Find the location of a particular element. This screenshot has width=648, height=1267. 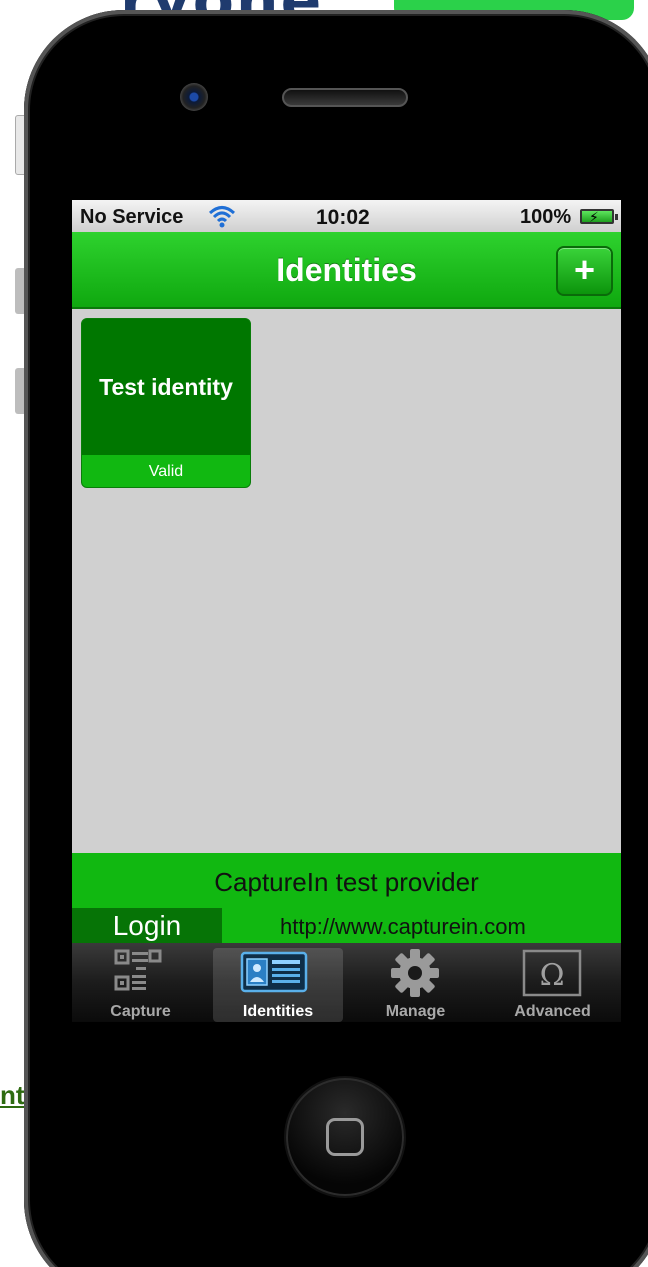

id-card-icon is located at coordinates (274, 972).